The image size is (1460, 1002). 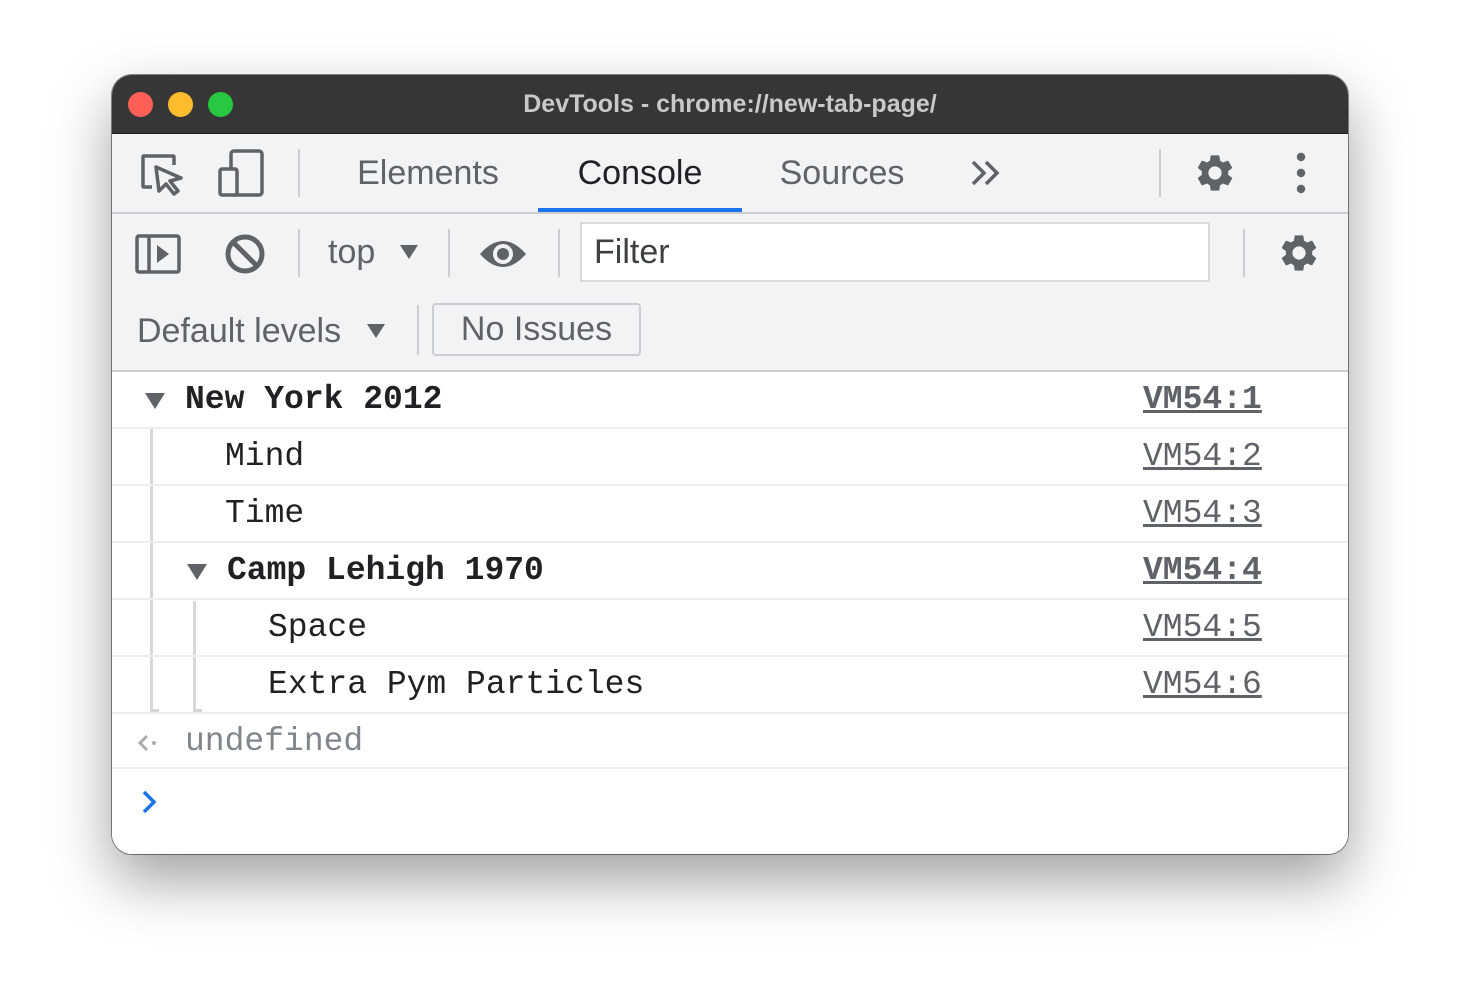 I want to click on tab-sources: Sources, so click(x=842, y=173).